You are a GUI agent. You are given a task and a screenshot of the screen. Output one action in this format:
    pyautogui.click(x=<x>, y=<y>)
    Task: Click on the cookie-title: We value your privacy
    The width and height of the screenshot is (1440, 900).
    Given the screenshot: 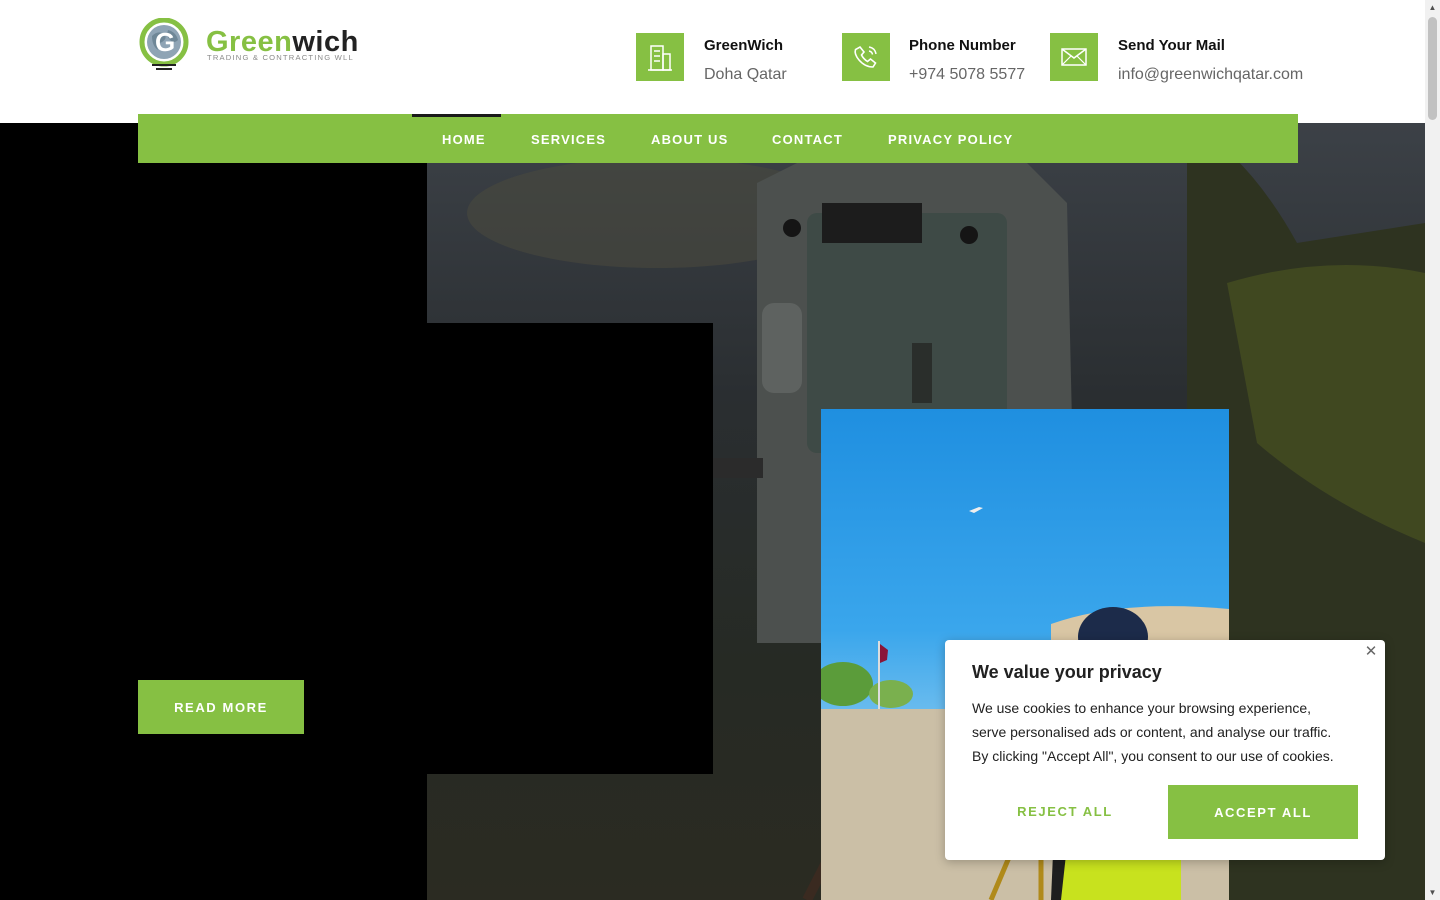 What is the action you would take?
    pyautogui.click(x=1067, y=672)
    